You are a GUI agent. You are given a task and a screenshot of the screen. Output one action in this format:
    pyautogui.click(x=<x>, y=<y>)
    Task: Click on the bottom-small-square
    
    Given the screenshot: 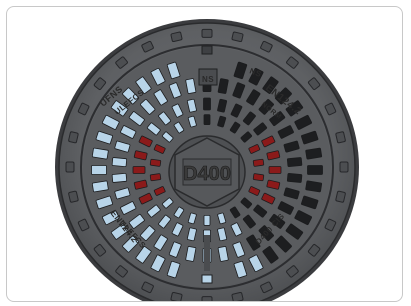 What is the action you would take?
    pyautogui.click(x=207, y=279)
    